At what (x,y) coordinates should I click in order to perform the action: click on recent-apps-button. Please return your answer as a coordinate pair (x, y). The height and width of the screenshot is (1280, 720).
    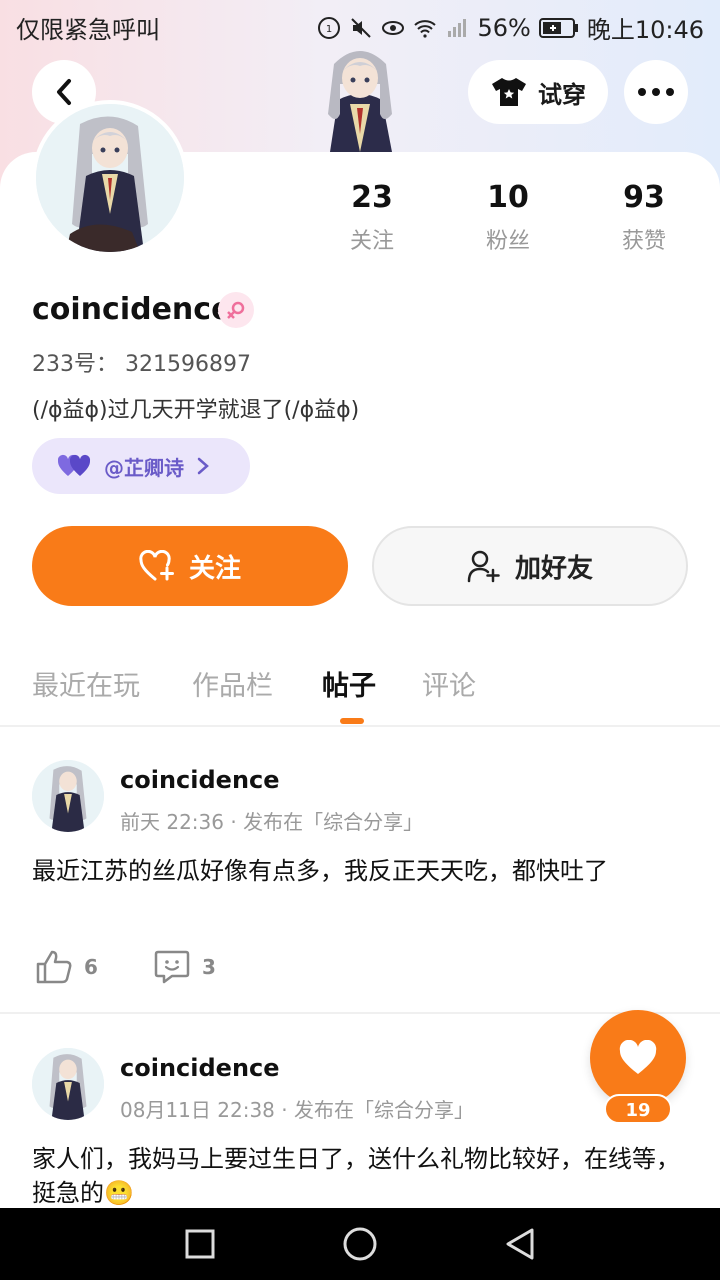
    Looking at the image, I should click on (200, 1244).